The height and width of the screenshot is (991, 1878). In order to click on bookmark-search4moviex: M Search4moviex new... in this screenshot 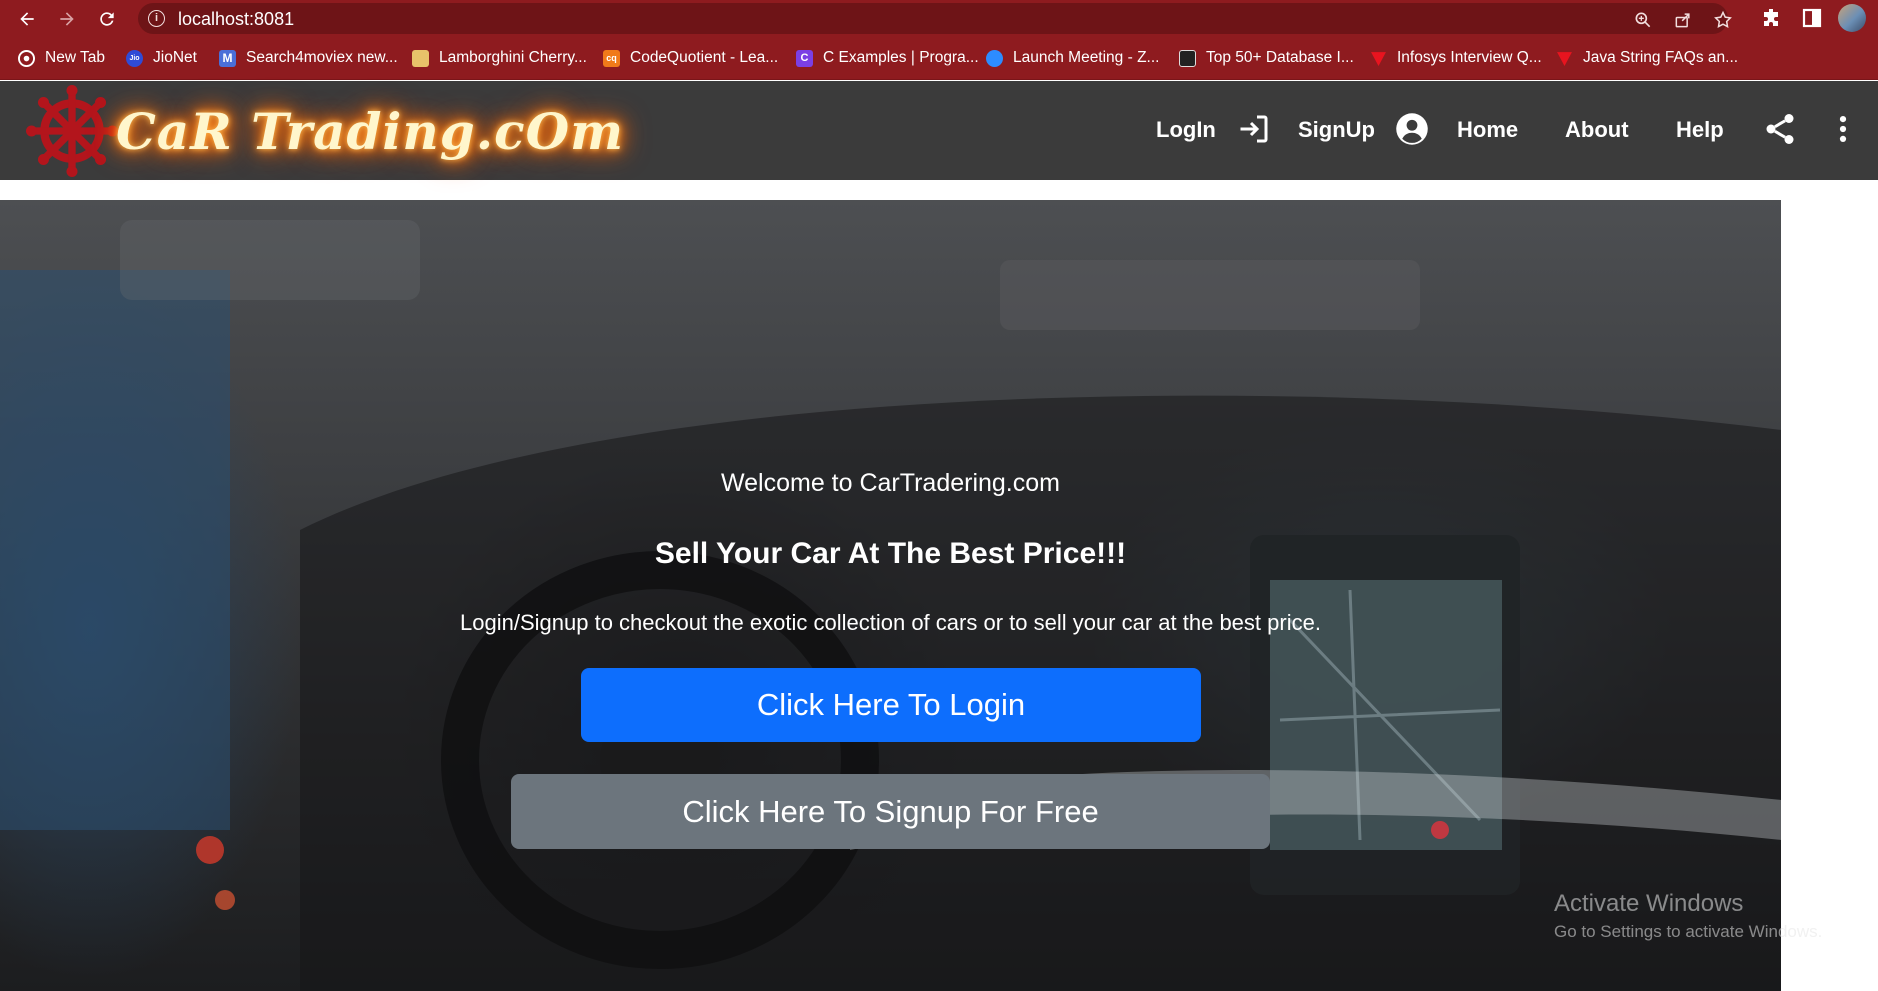, I will do `click(308, 58)`.